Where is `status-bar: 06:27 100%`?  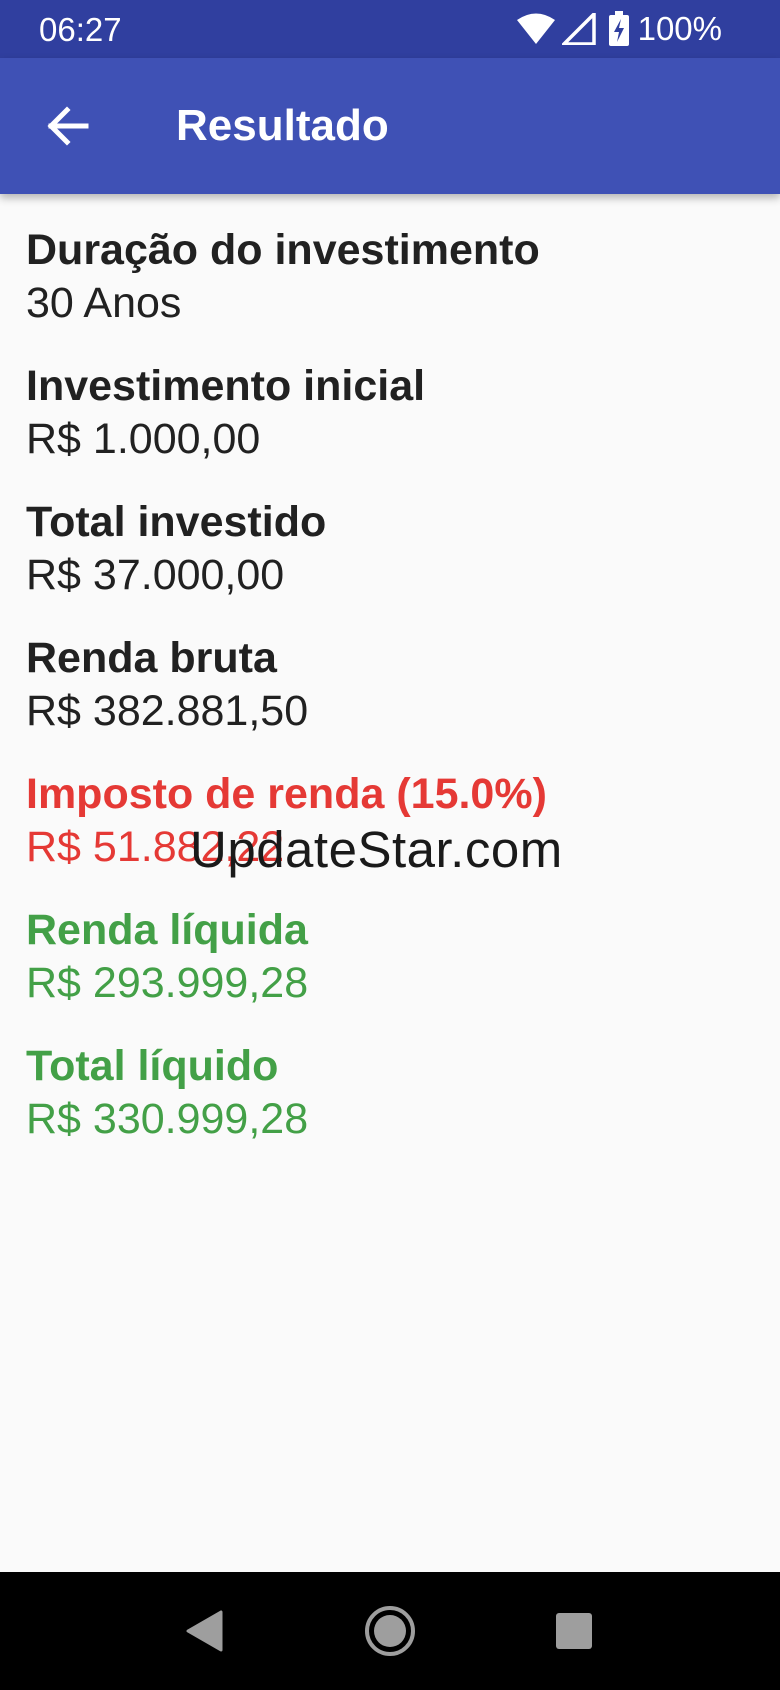
status-bar: 06:27 100% is located at coordinates (390, 29).